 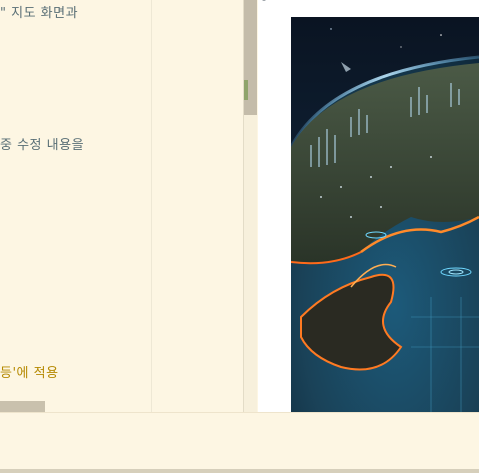 What do you see at coordinates (239, 471) in the screenshot?
I see `status-bar` at bounding box center [239, 471].